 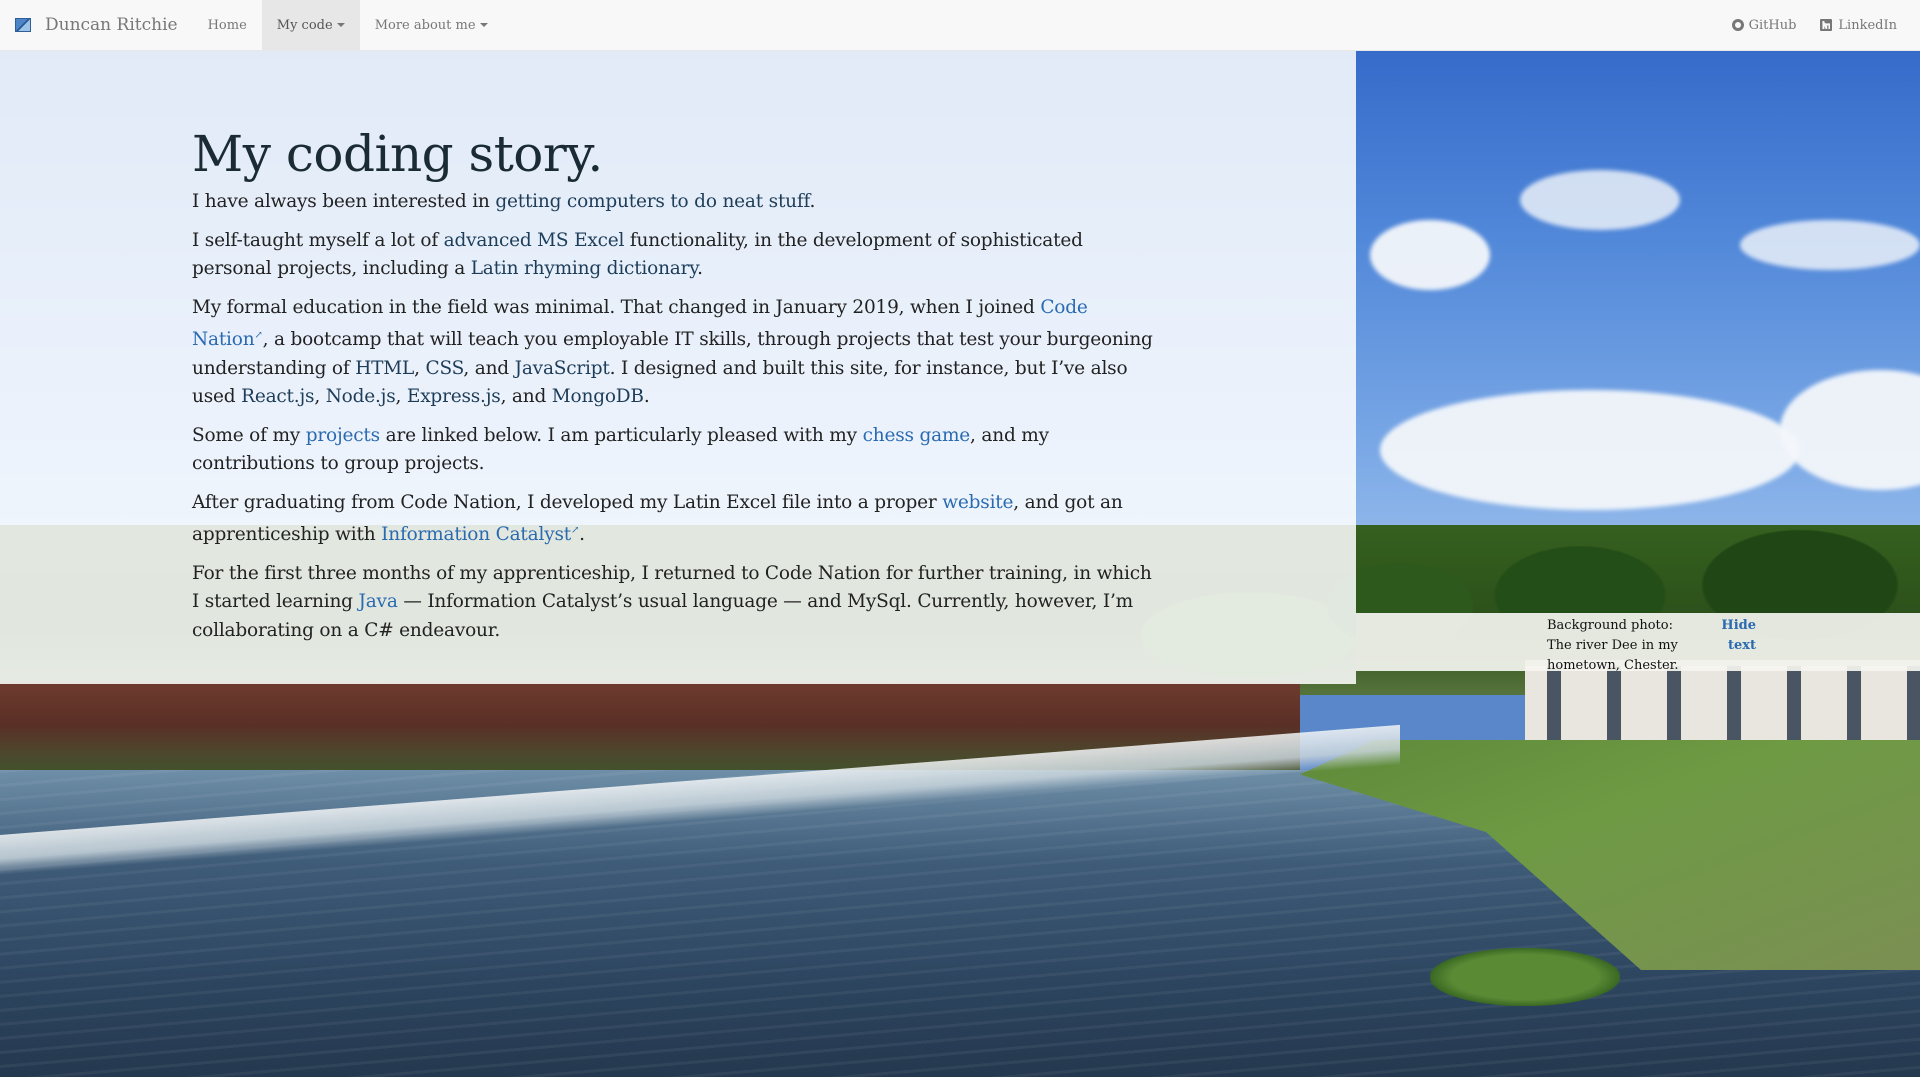 What do you see at coordinates (1726, 636) in the screenshot?
I see `hide-text-link: Hide text` at bounding box center [1726, 636].